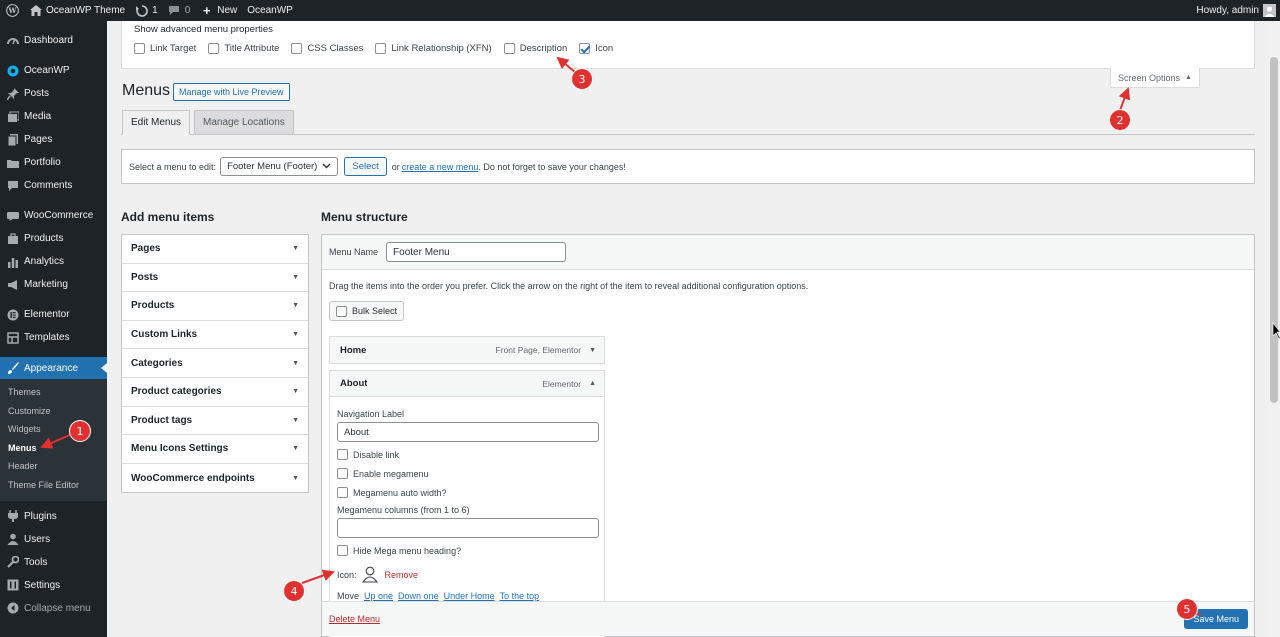 This screenshot has height=637, width=1280. What do you see at coordinates (53, 314) in the screenshot?
I see `sidebar-item-elementor: Elementor` at bounding box center [53, 314].